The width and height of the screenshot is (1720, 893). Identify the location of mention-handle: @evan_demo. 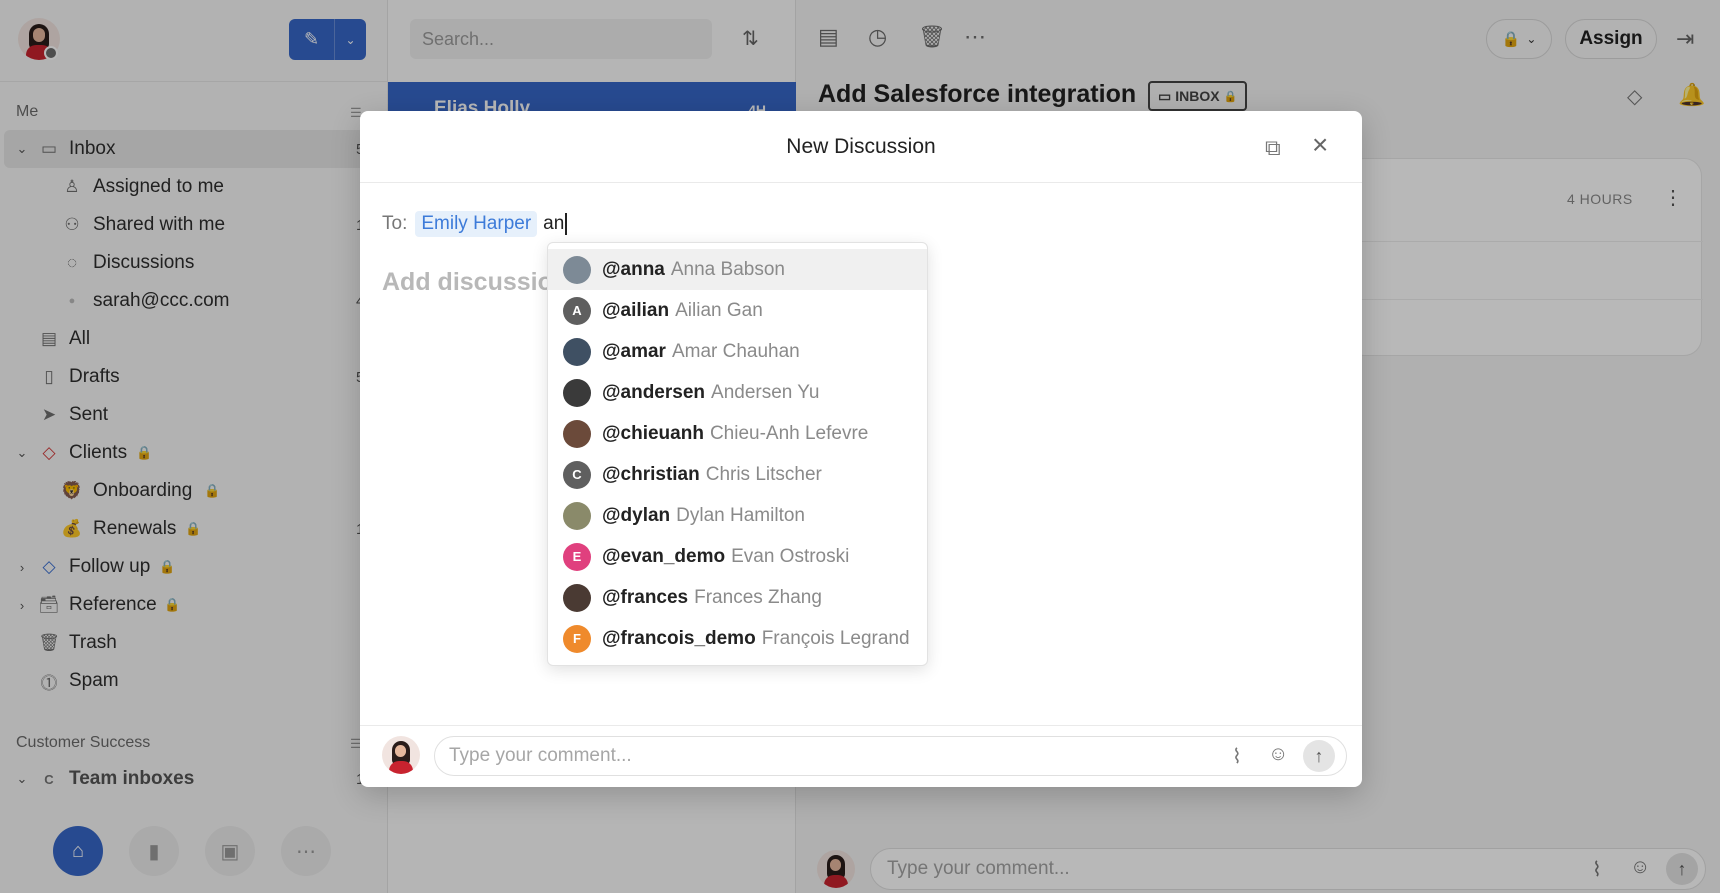
(664, 556).